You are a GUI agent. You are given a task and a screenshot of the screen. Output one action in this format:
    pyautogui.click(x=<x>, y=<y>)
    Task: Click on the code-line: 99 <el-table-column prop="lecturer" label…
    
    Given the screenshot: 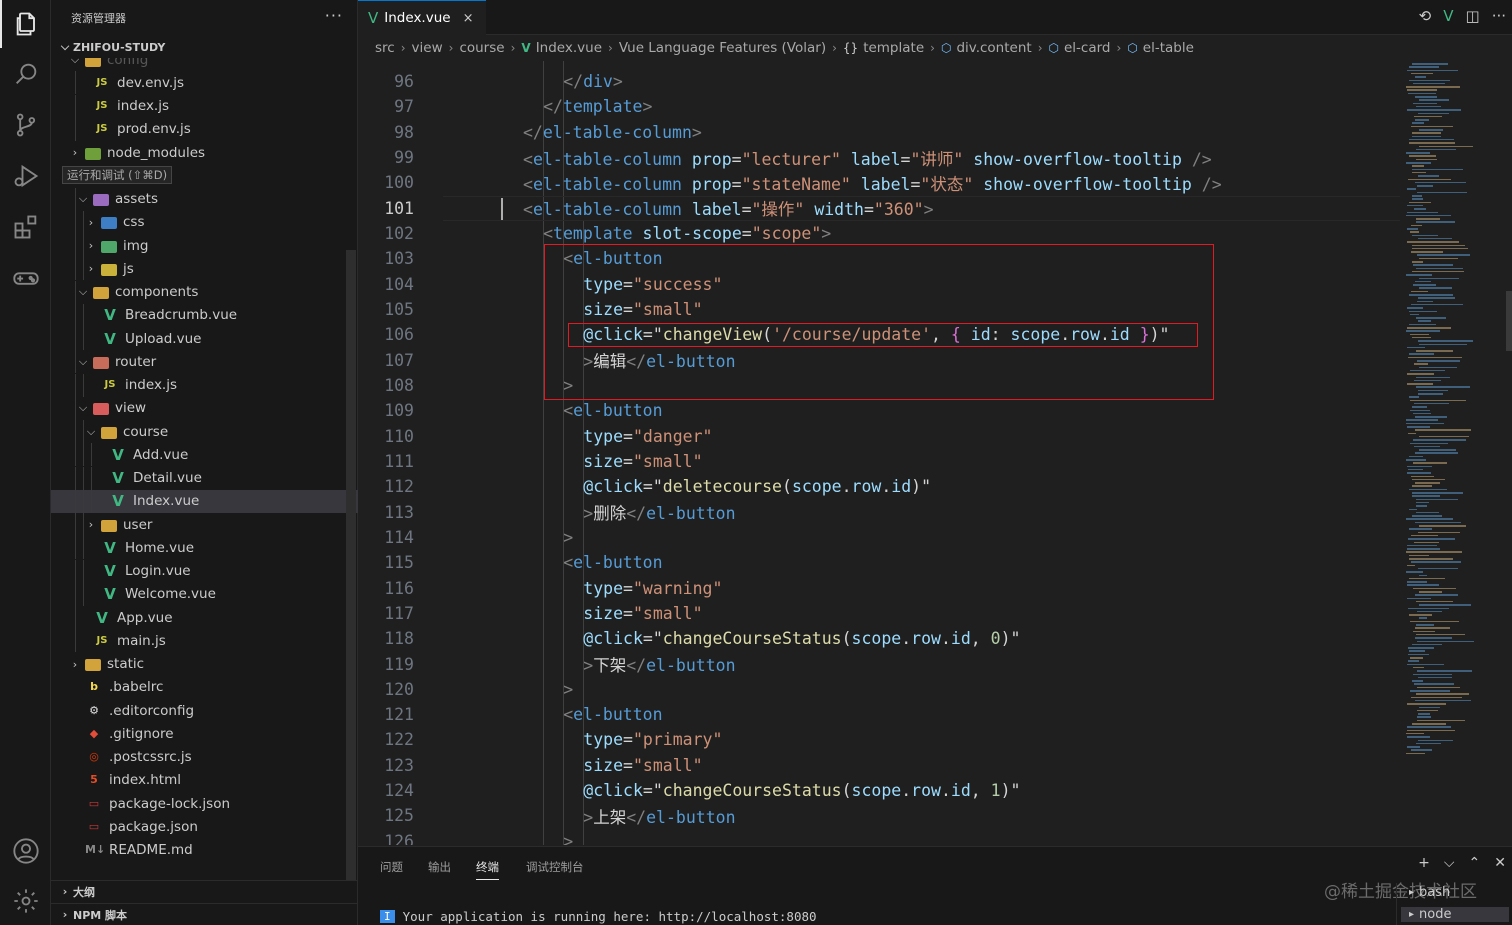 What is the action you would take?
    pyautogui.click(x=879, y=157)
    